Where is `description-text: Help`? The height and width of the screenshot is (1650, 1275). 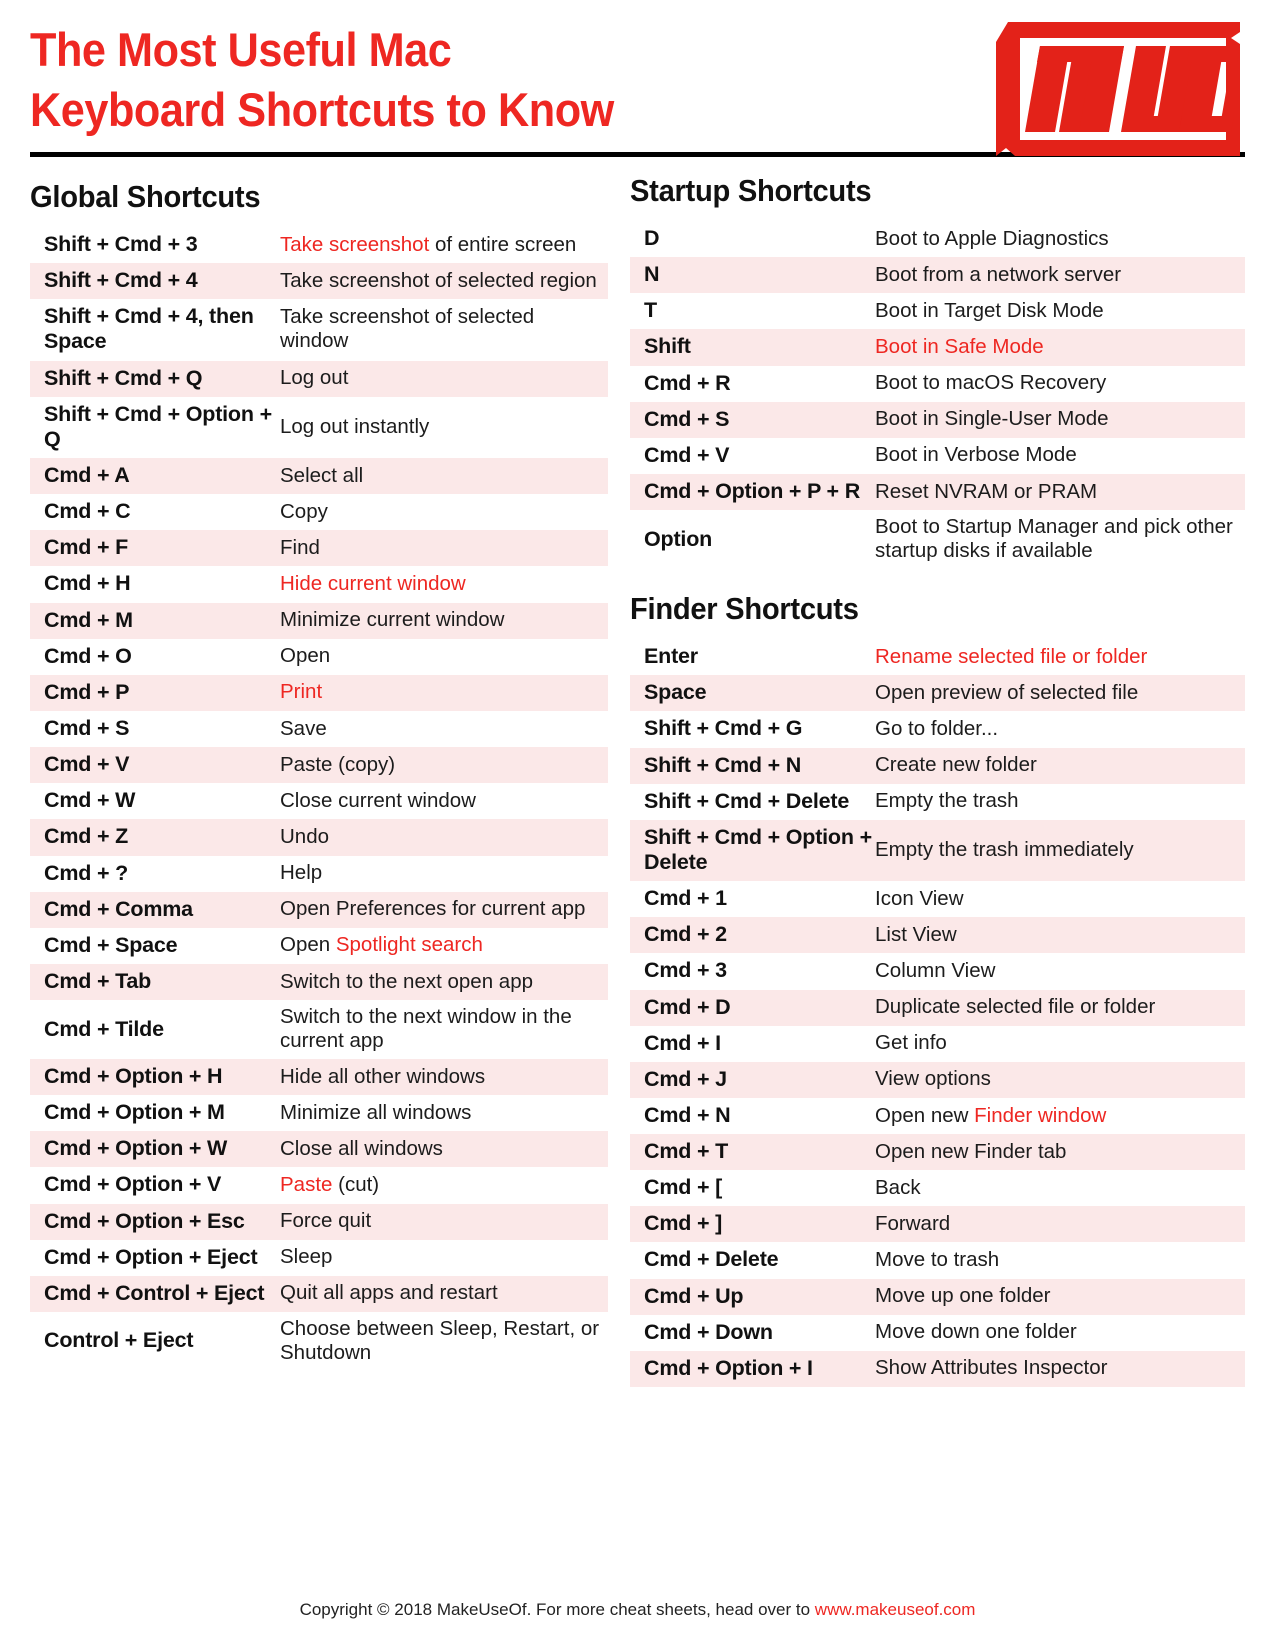
description-text: Help is located at coordinates (301, 873).